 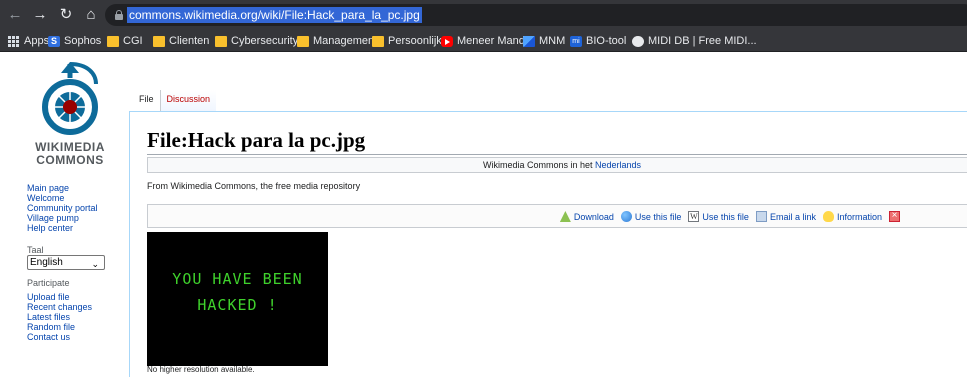 What do you see at coordinates (146, 100) in the screenshot?
I see `tab-file: File` at bounding box center [146, 100].